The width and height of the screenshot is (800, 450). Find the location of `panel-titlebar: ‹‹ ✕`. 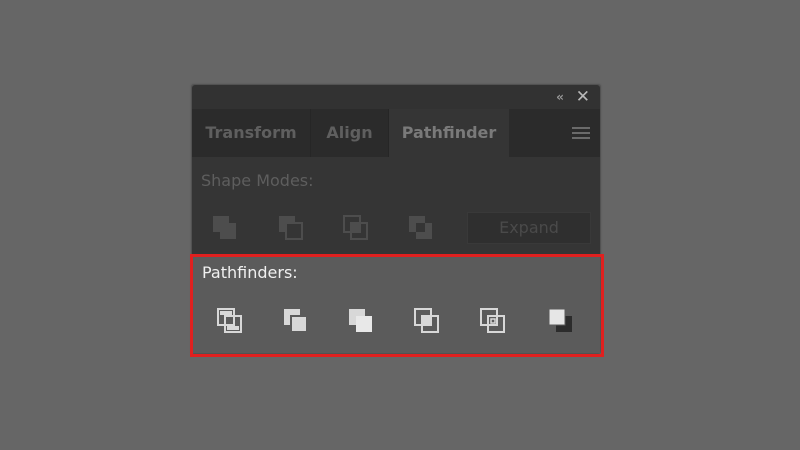

panel-titlebar: ‹‹ ✕ is located at coordinates (396, 97).